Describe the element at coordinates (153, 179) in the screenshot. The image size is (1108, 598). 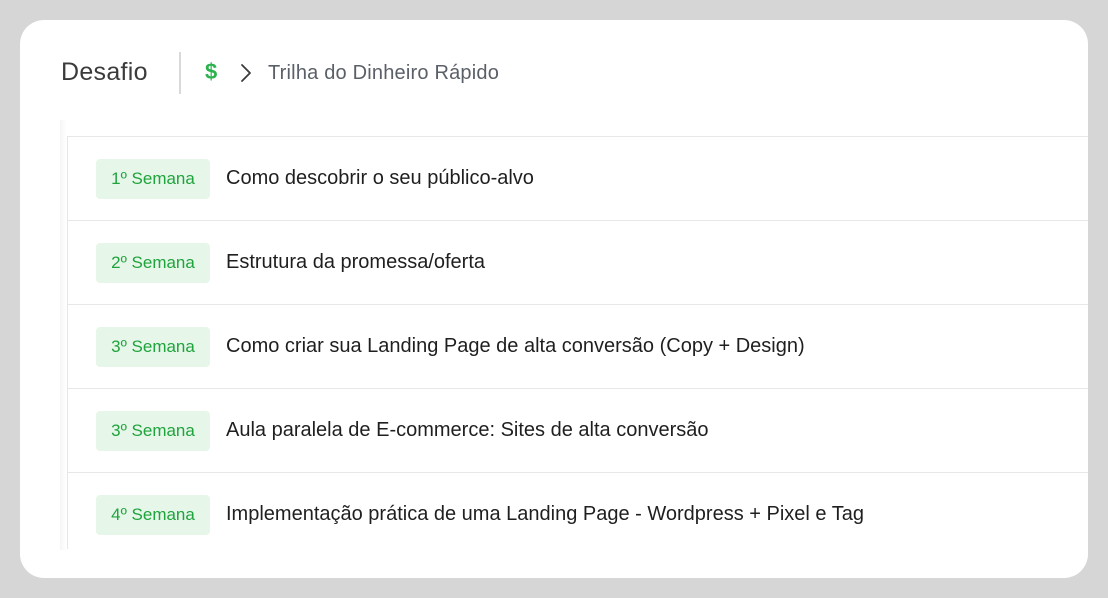
I see `week-badge: 1º Semana` at that location.